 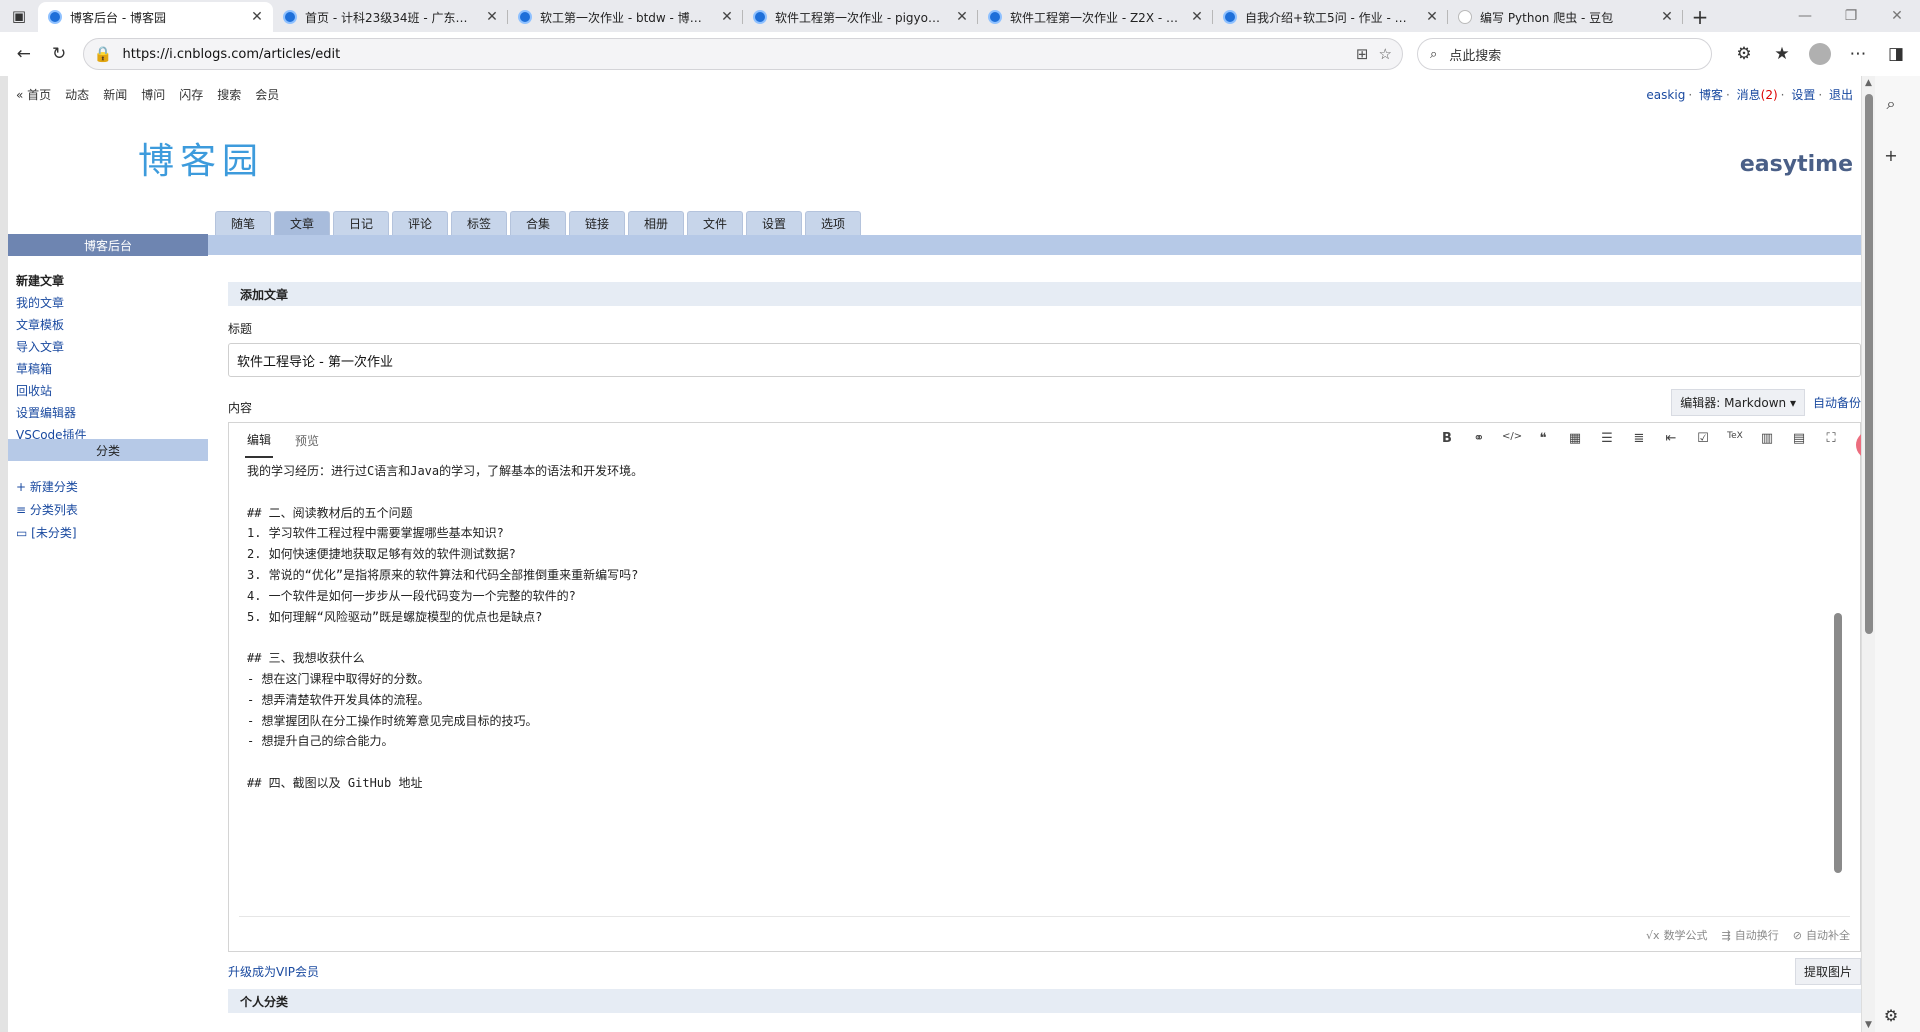 I want to click on sidebar-search-icon: ⌕, so click(x=1891, y=104).